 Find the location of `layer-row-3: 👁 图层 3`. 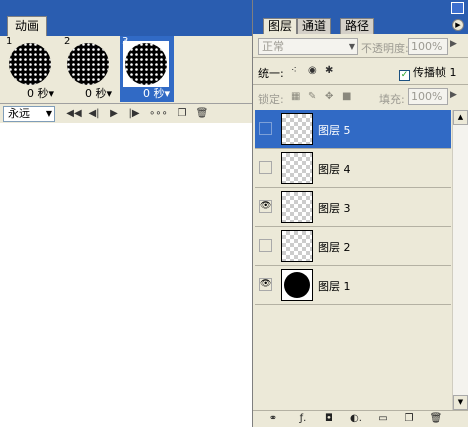

layer-row-3: 👁 图层 3 is located at coordinates (353, 207).